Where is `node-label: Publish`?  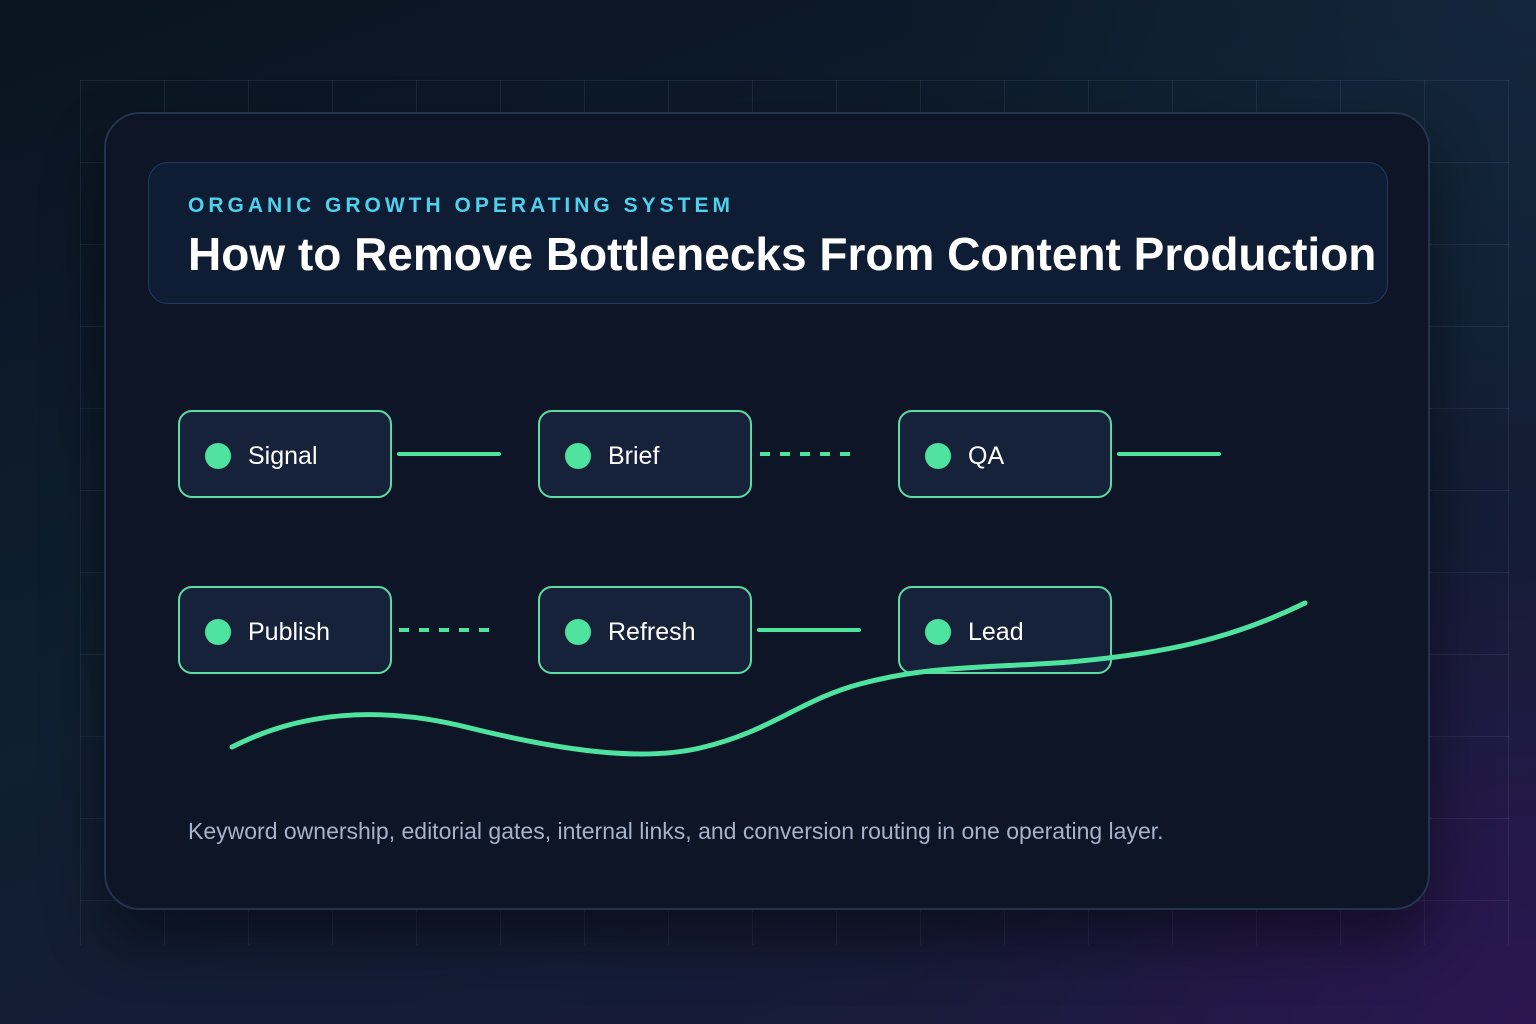
node-label: Publish is located at coordinates (289, 632).